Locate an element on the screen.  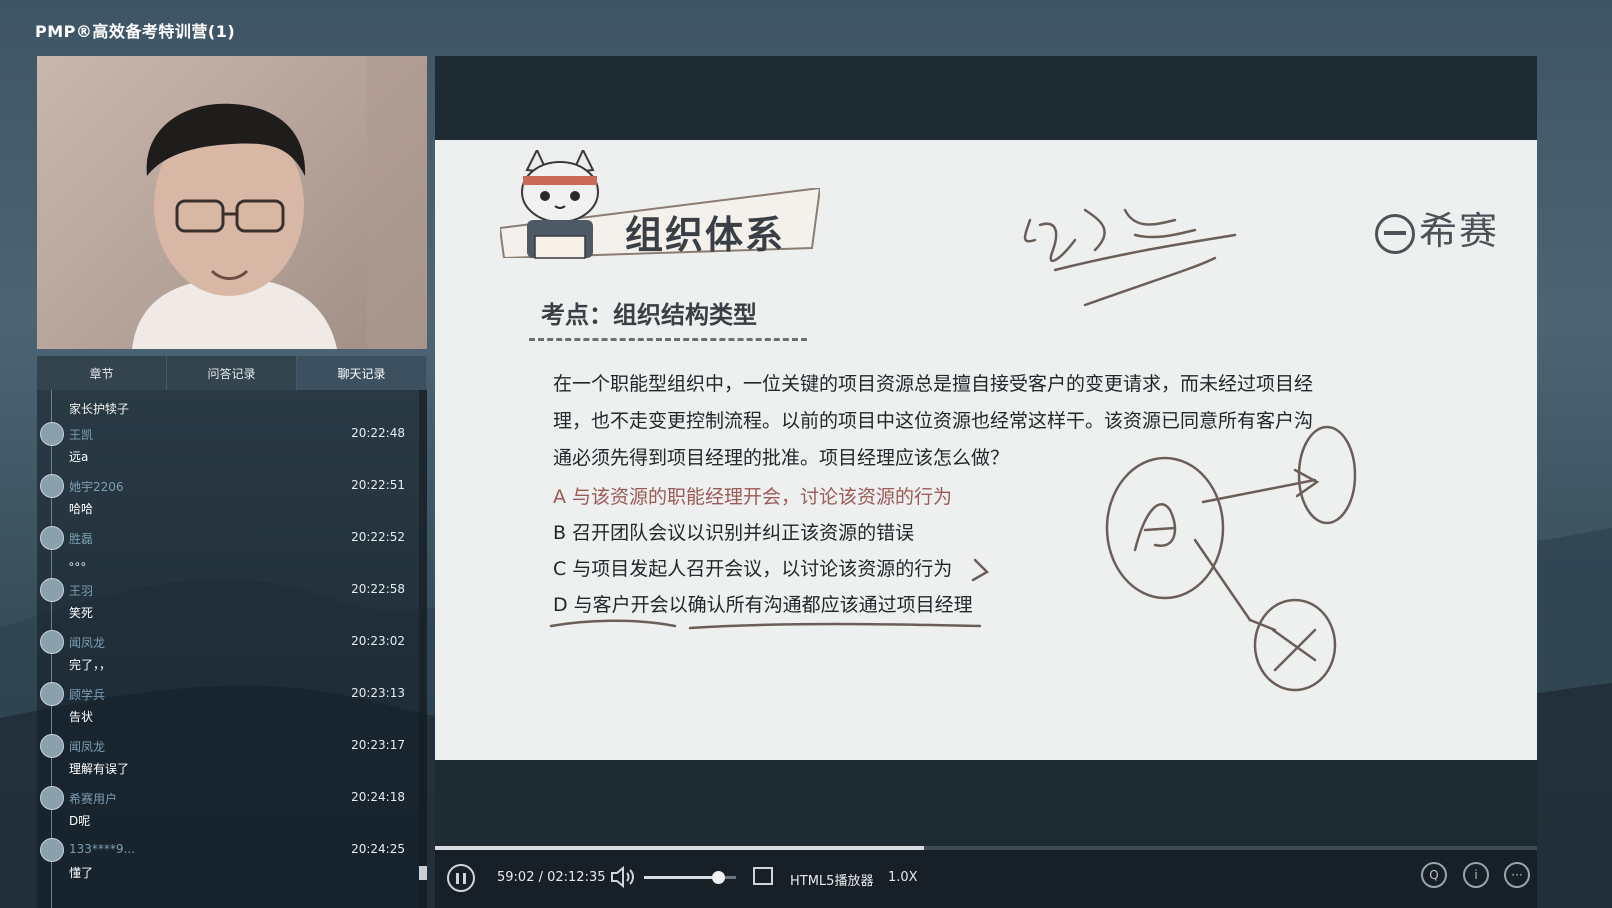
volume-slider is located at coordinates (690, 877).